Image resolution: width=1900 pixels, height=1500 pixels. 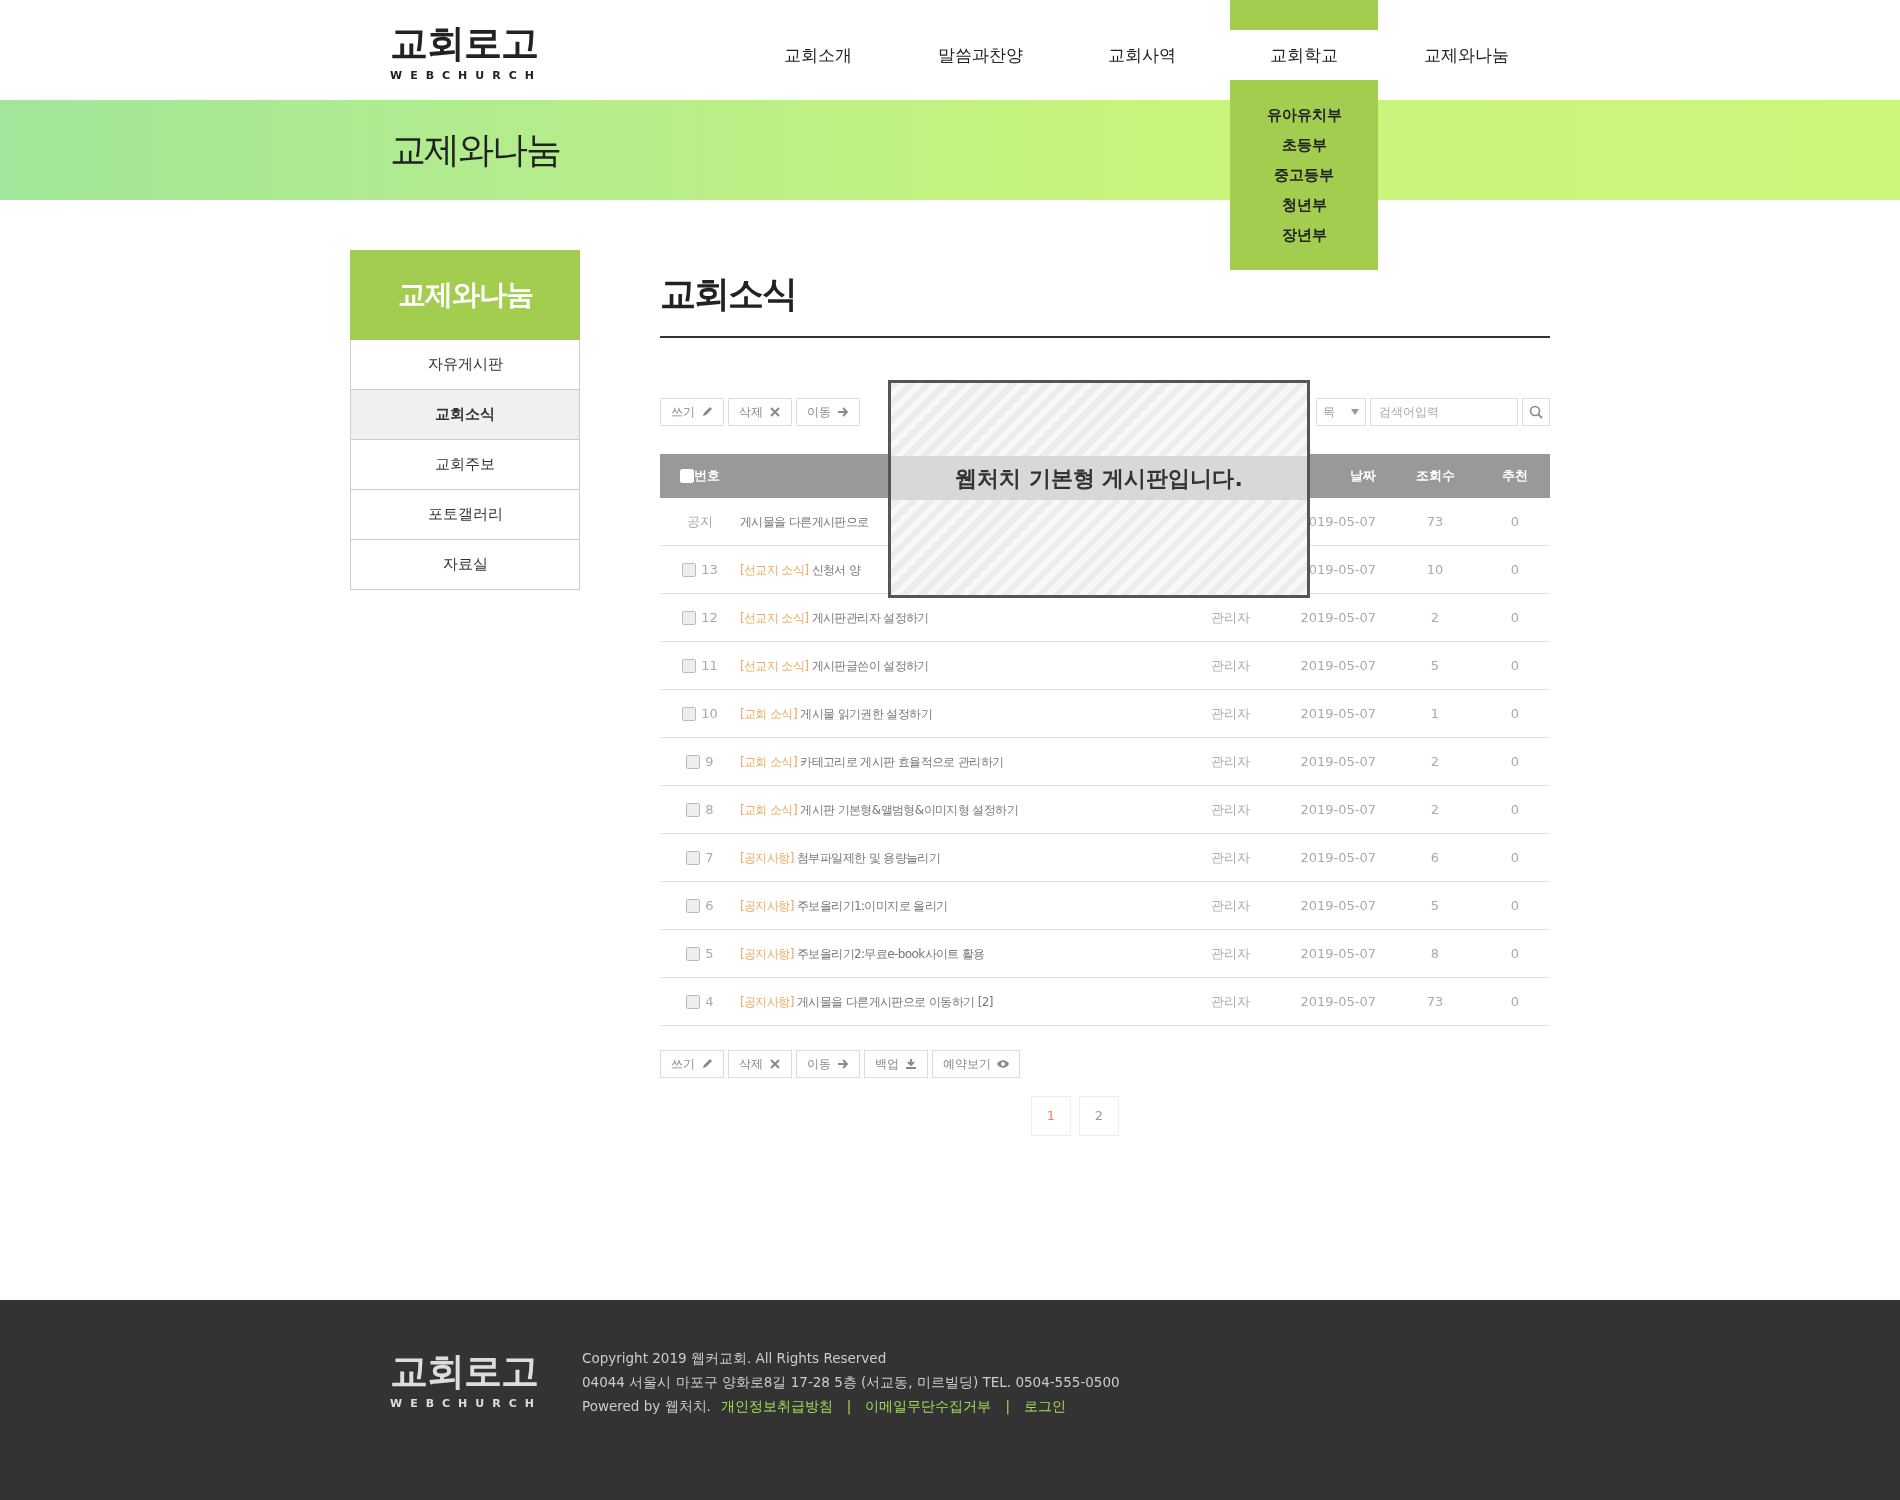 What do you see at coordinates (844, 905) in the screenshot?
I see `post-title-link: [공지사항] 주보올리기1:이미지로 올리기` at bounding box center [844, 905].